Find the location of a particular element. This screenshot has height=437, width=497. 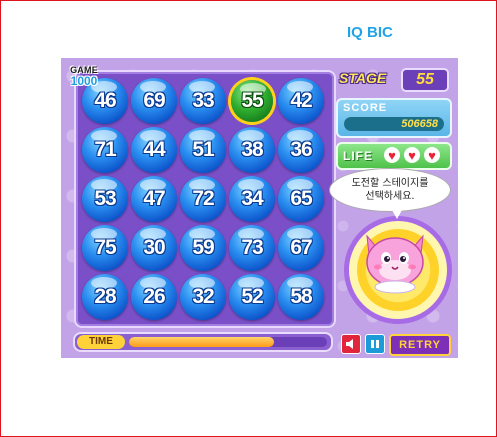

score-value: 506658 is located at coordinates (394, 124).